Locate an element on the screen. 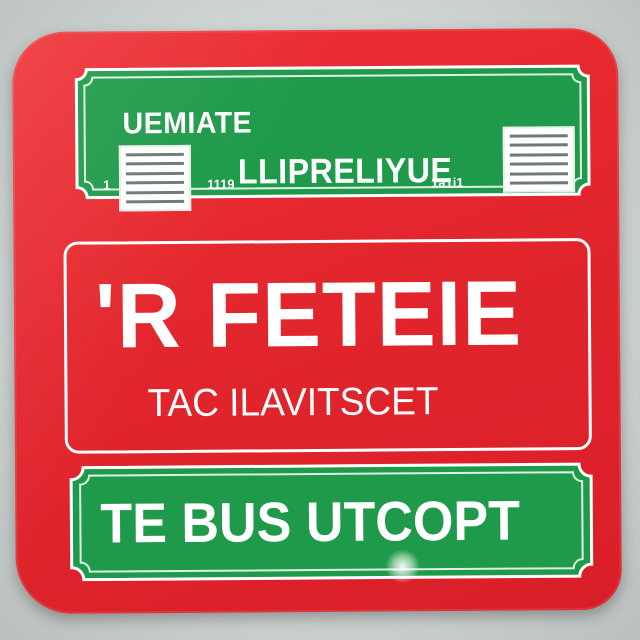 The height and width of the screenshot is (640, 640). middle-panel-subtitle: TAC ILAVITSCET is located at coordinates (293, 403).